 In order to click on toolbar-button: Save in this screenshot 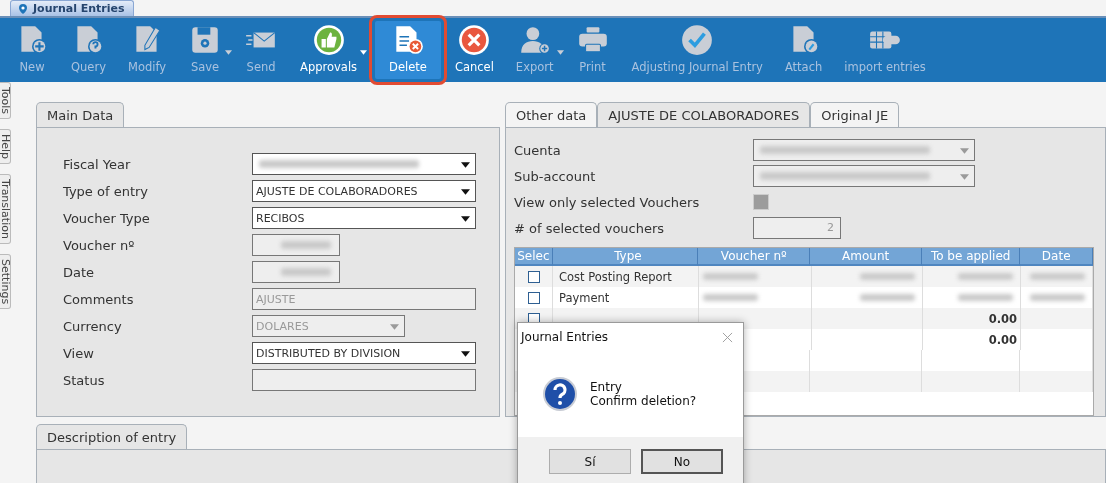, I will do `click(207, 51)`.